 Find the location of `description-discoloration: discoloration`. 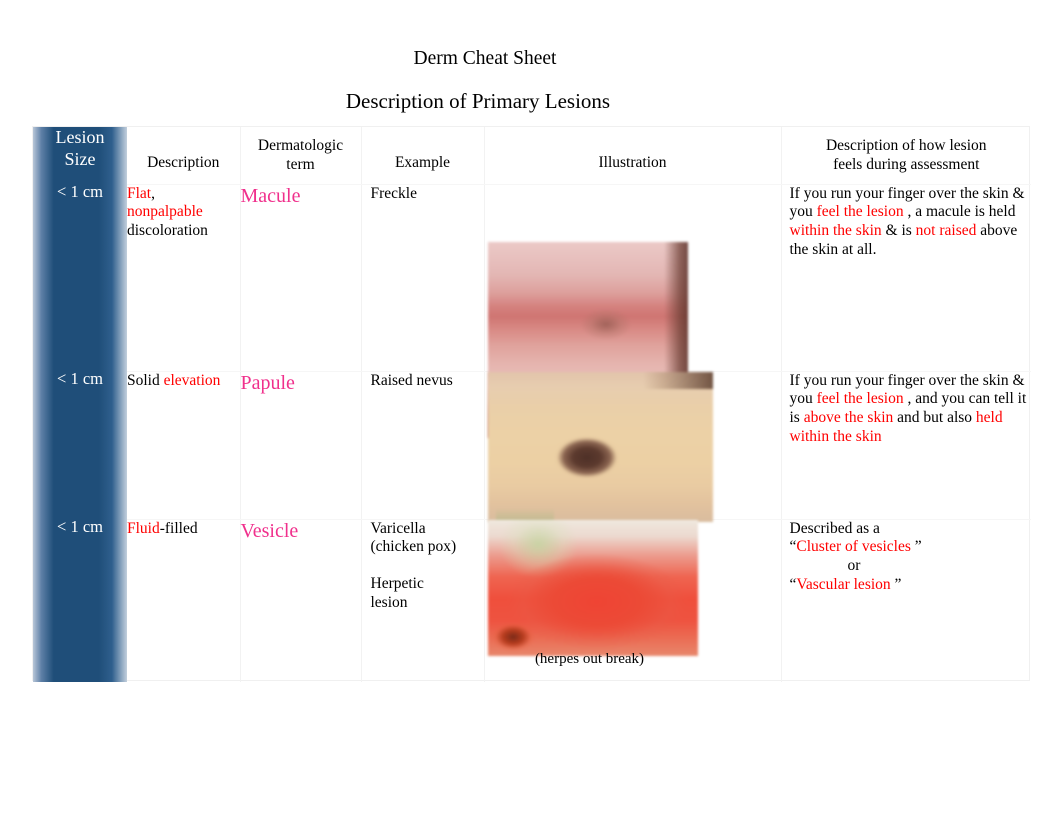

description-discoloration: discoloration is located at coordinates (167, 230).